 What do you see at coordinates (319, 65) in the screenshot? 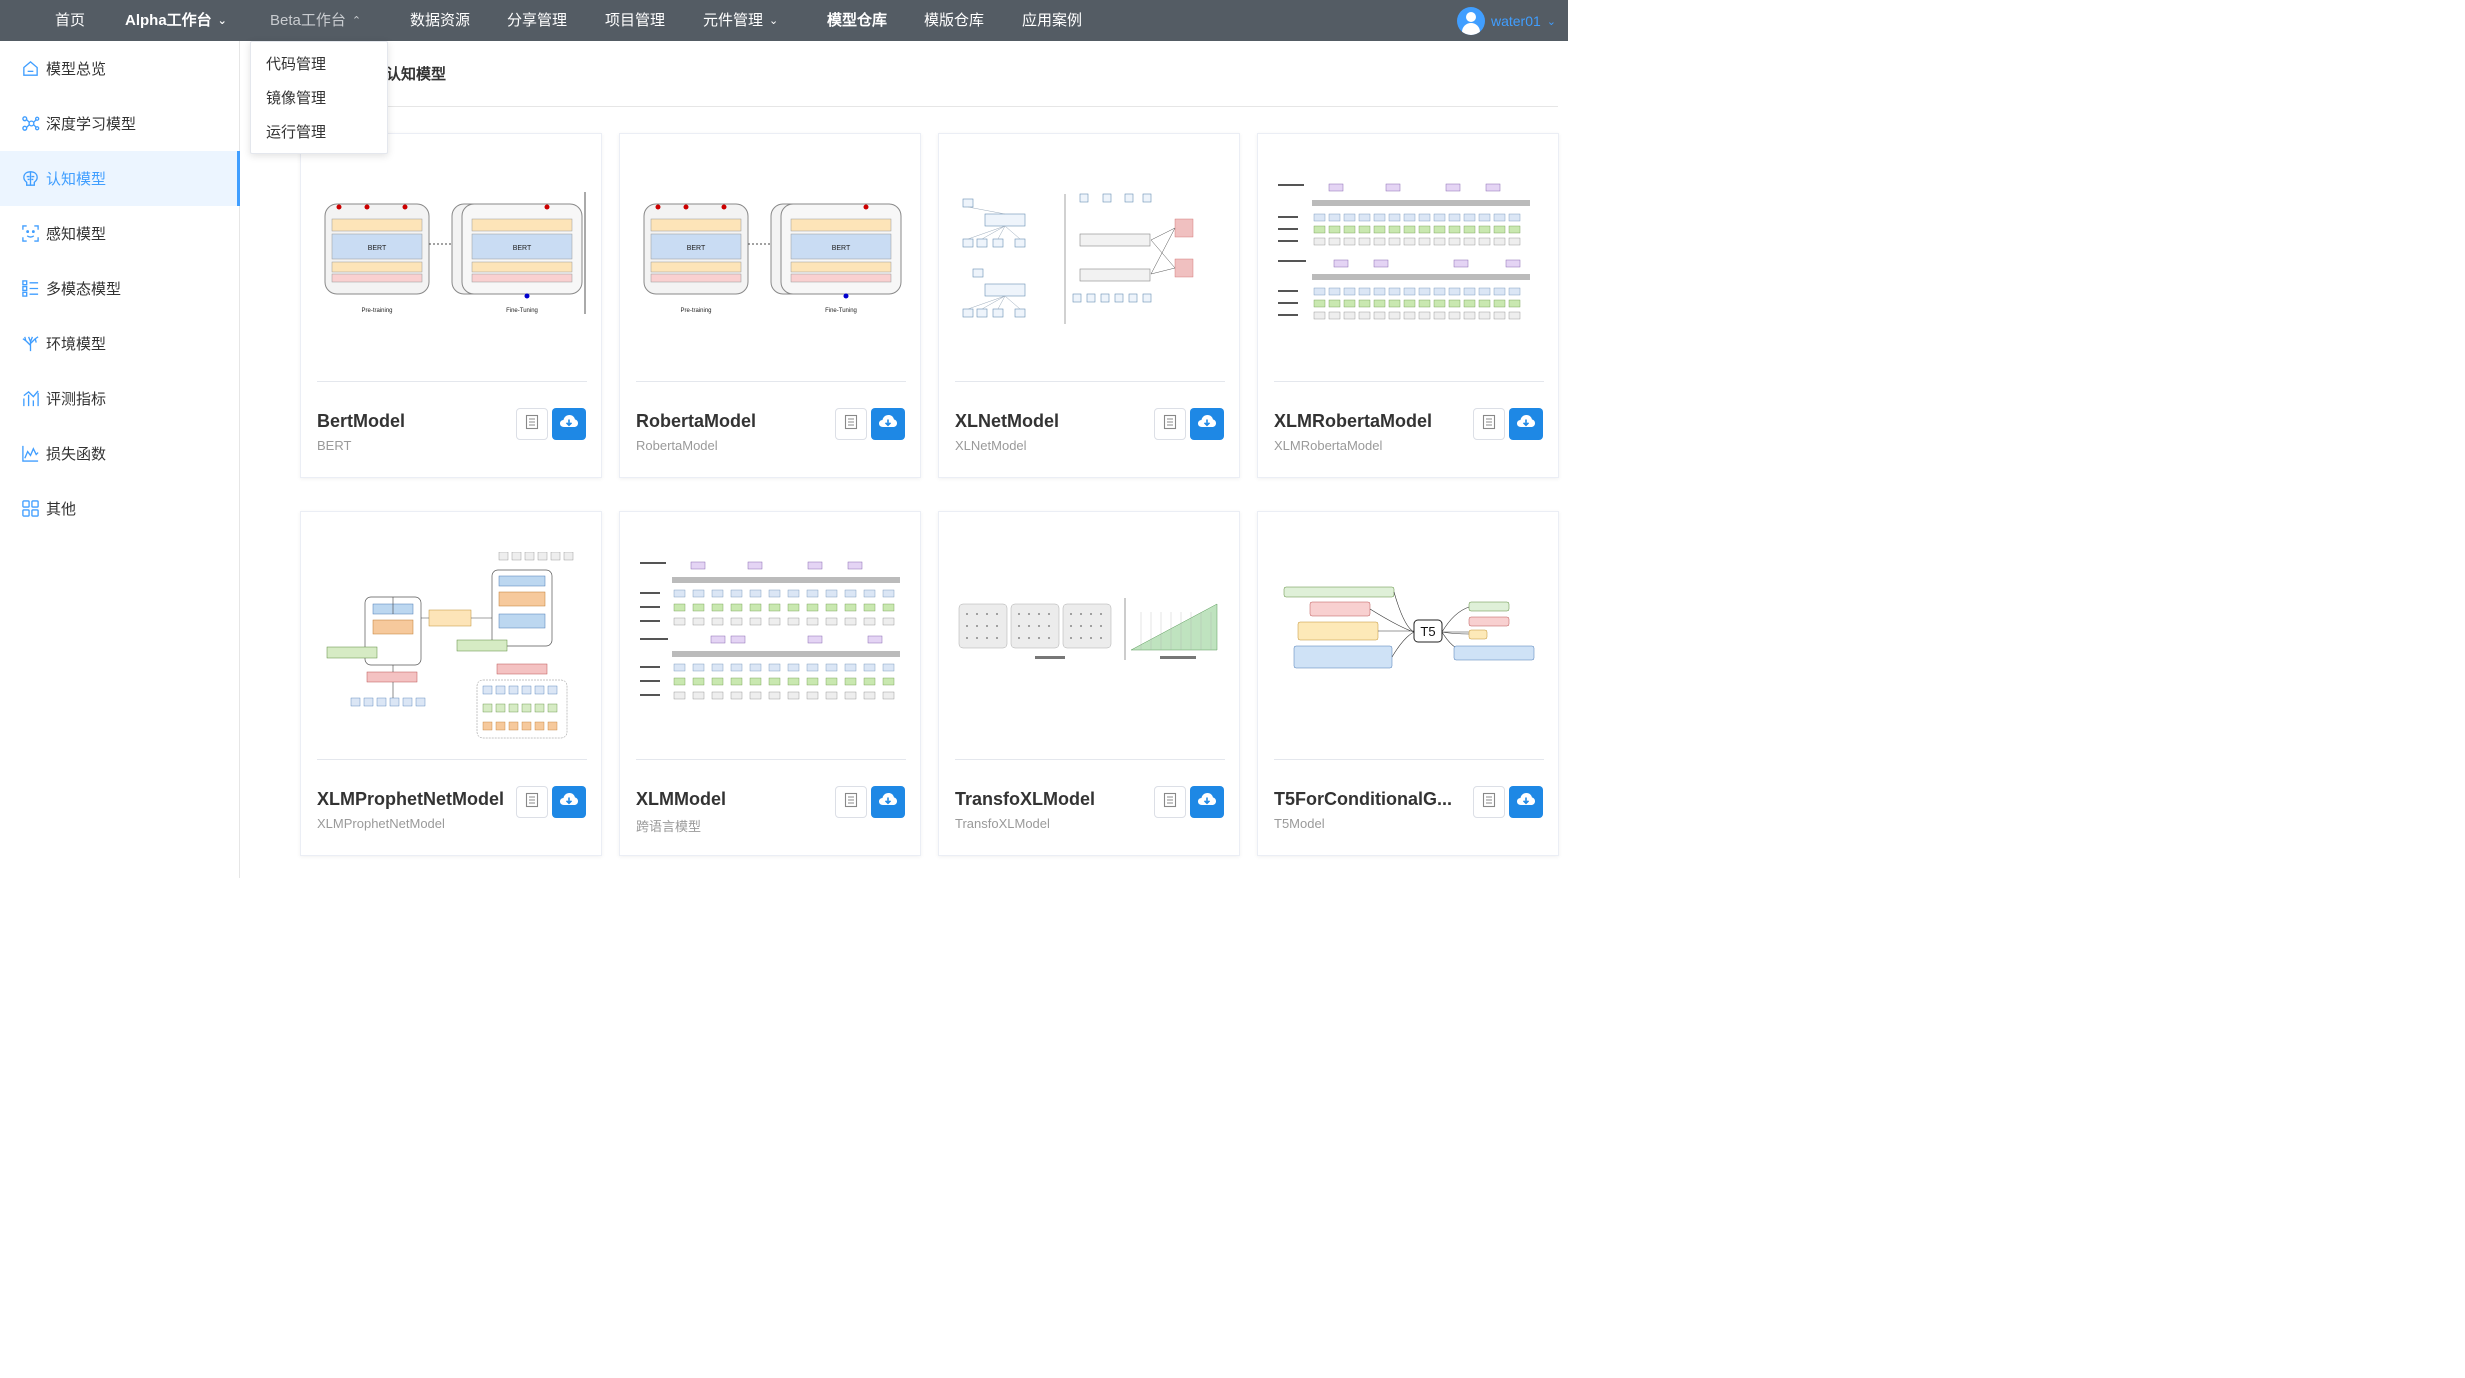
I see `menu-item-code-management: 代码管理` at bounding box center [319, 65].